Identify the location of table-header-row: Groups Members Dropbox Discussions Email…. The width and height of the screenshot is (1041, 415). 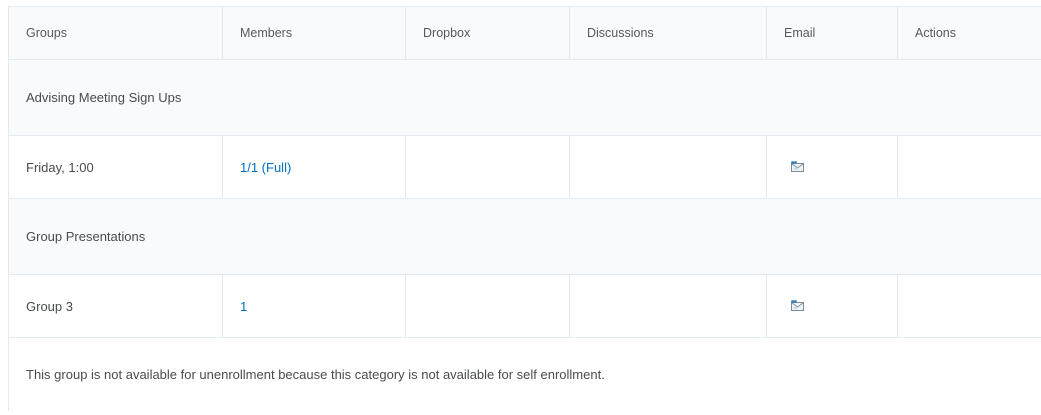
(524, 33).